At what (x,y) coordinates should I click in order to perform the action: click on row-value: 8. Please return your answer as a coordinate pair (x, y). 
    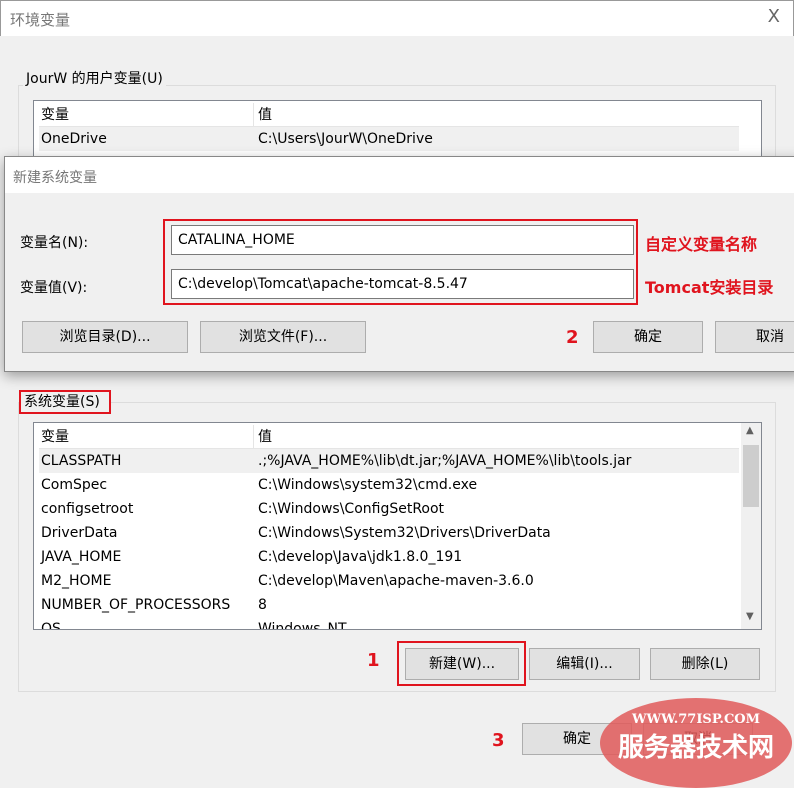
    Looking at the image, I should click on (262, 605).